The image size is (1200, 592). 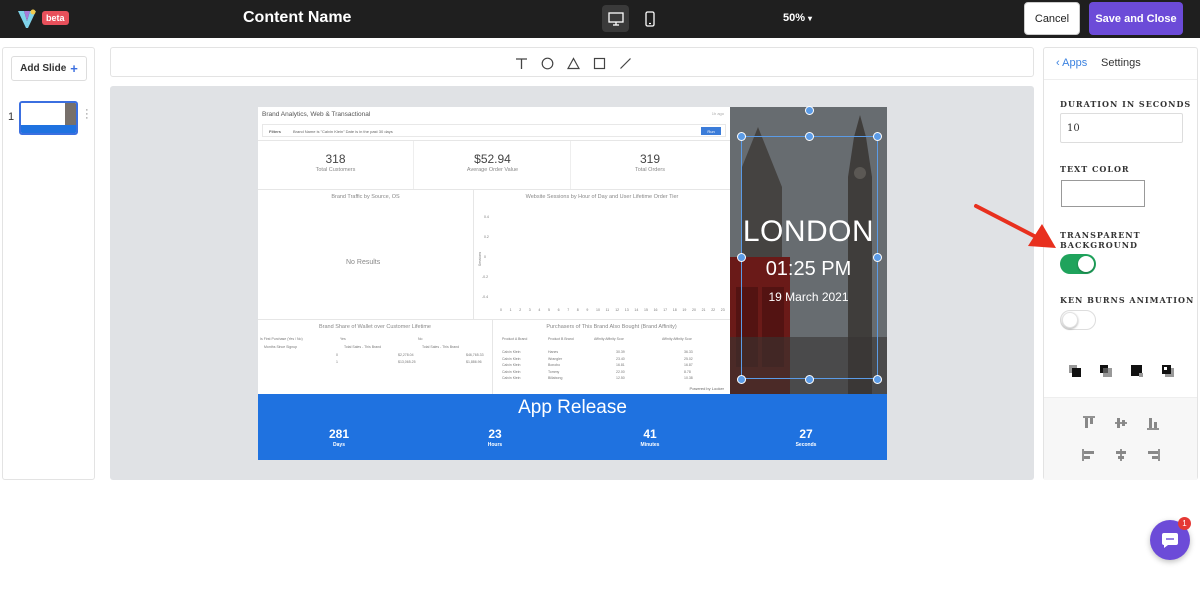 What do you see at coordinates (1137, 371) in the screenshot?
I see `send-backward-icon` at bounding box center [1137, 371].